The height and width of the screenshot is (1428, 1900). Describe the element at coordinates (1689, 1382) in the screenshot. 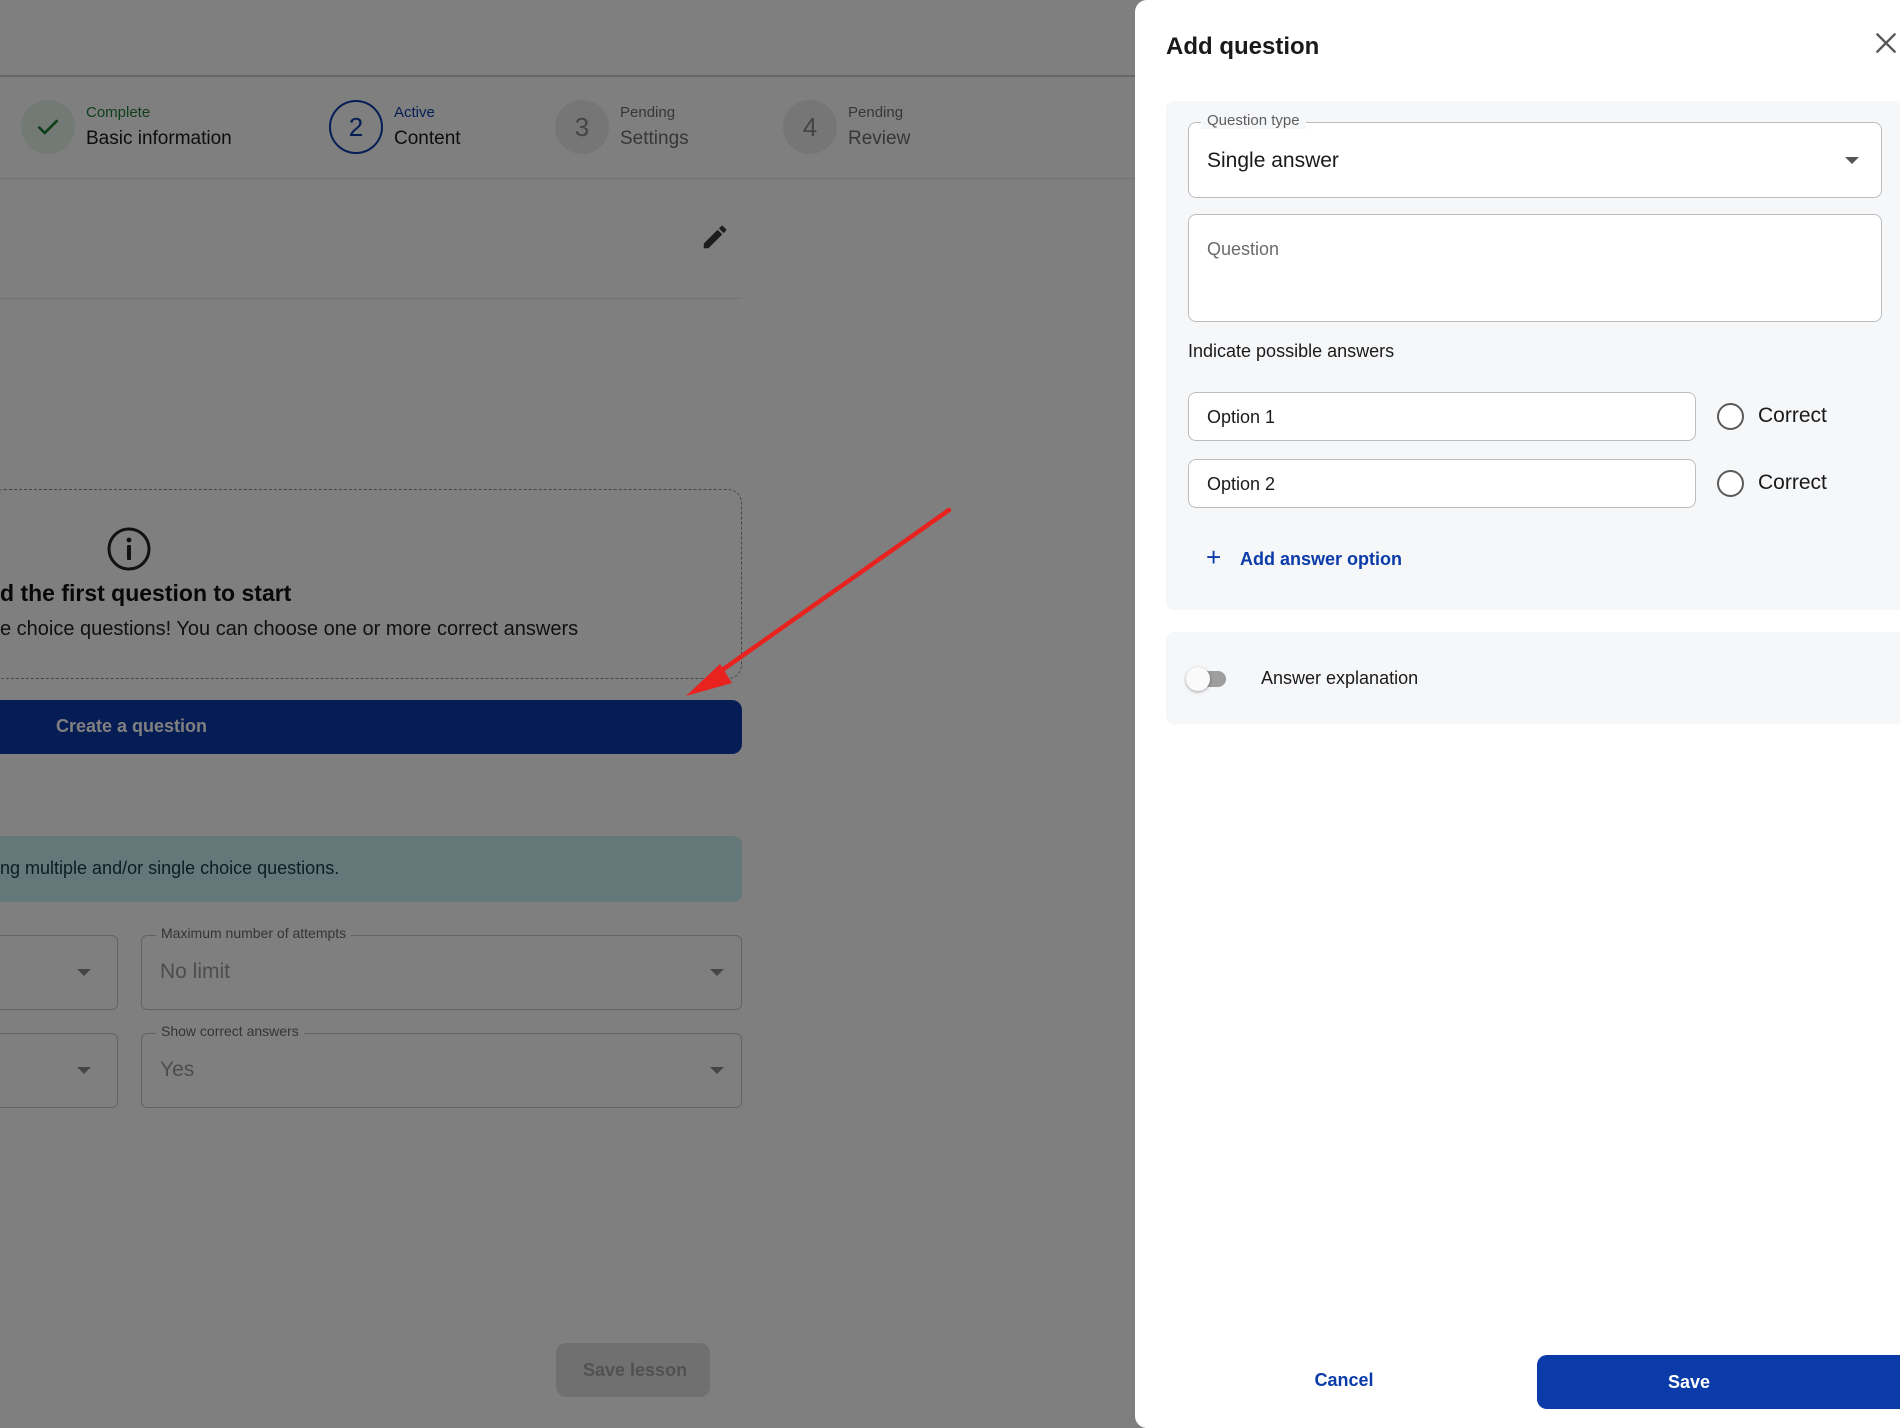

I see `save-label: Save` at that location.